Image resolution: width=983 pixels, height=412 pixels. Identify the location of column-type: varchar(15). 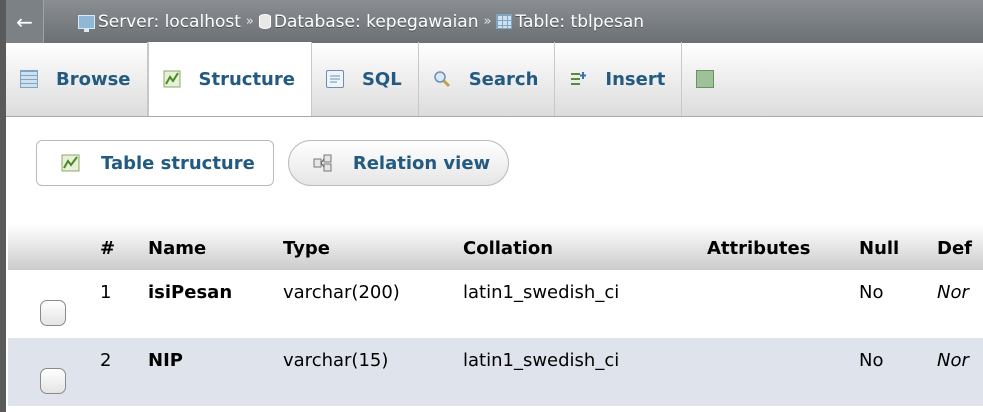
(336, 360).